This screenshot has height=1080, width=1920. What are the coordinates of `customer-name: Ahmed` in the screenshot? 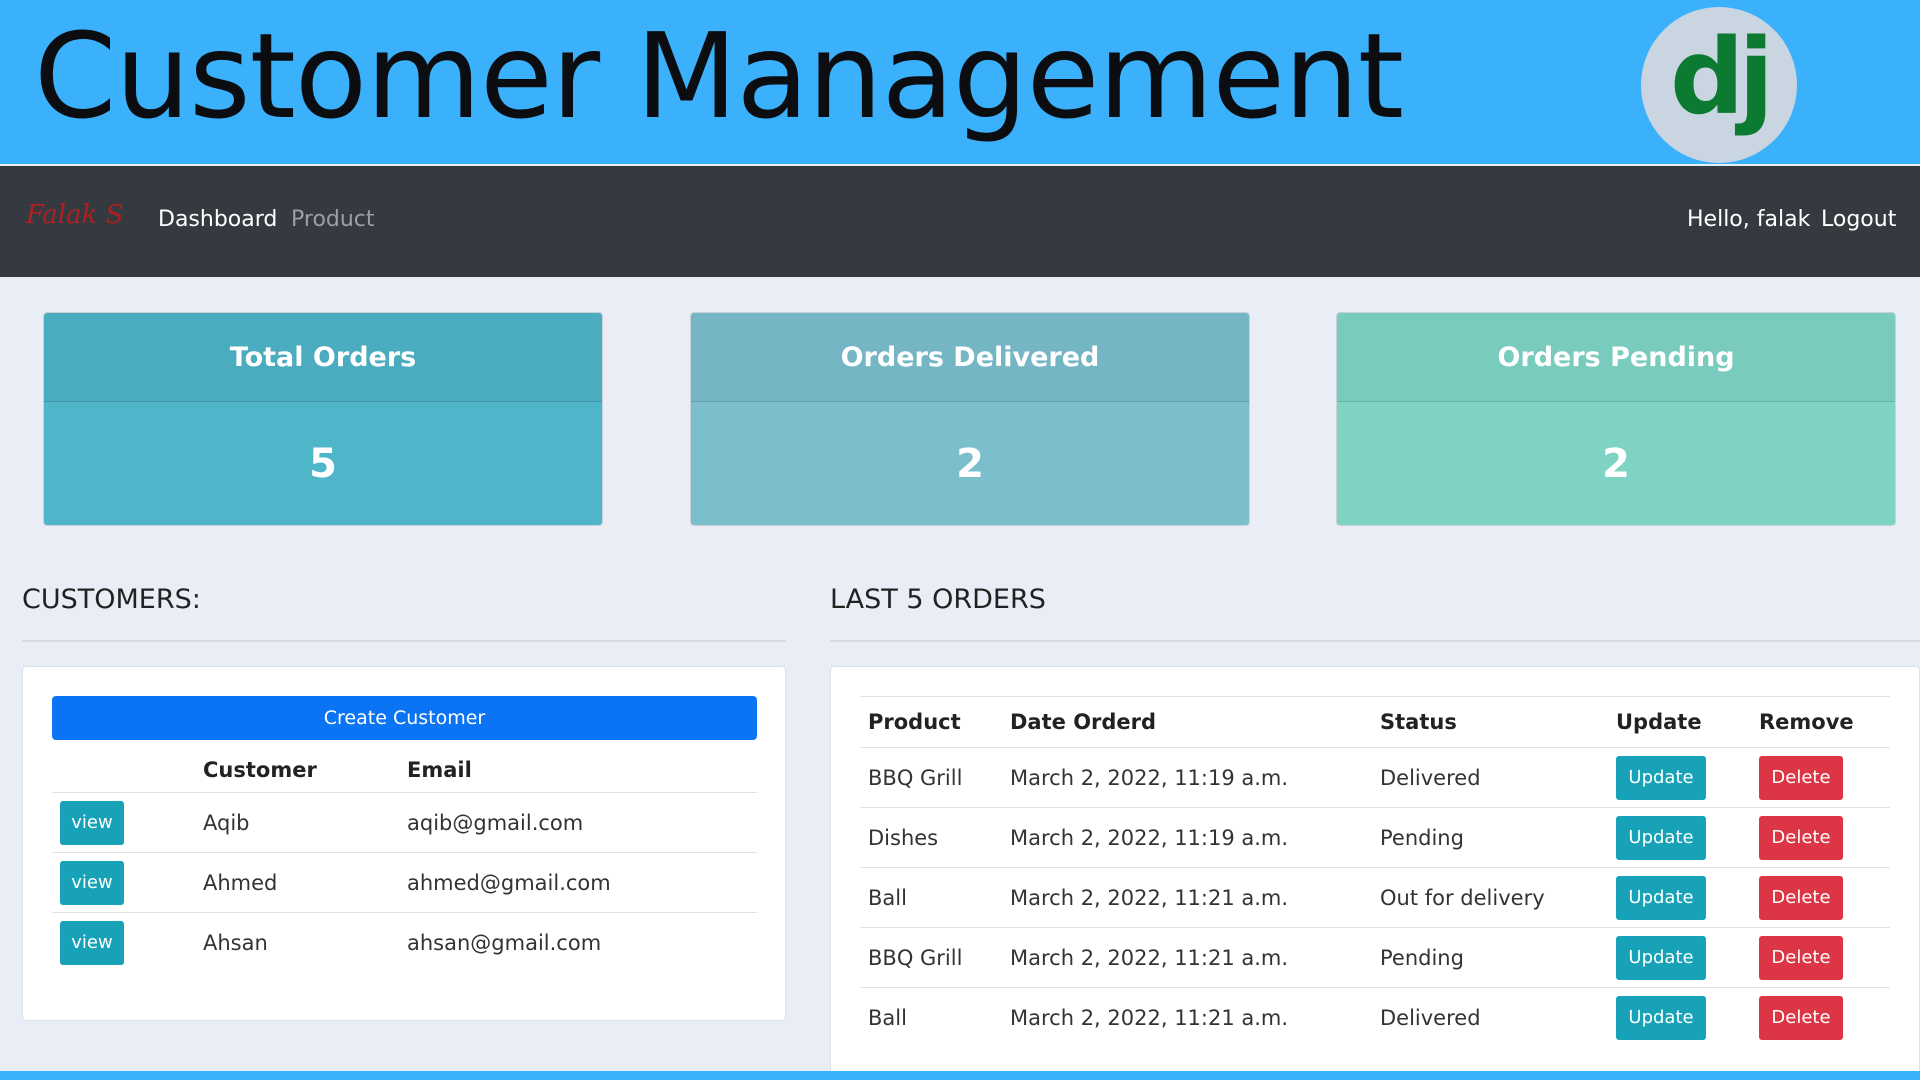 It's located at (305, 882).